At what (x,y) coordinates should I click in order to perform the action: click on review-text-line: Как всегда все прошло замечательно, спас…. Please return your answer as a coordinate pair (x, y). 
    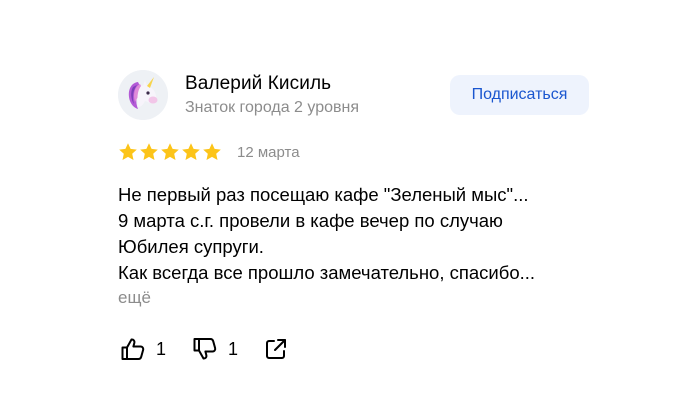
    Looking at the image, I should click on (327, 272).